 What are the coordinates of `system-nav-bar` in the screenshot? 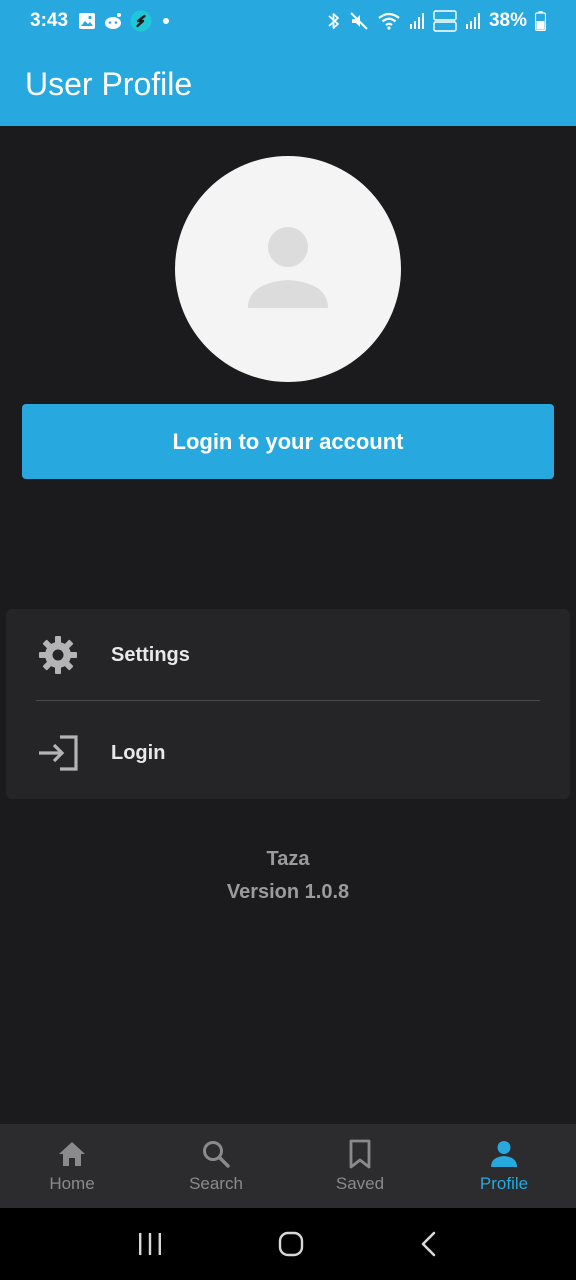 It's located at (288, 1244).